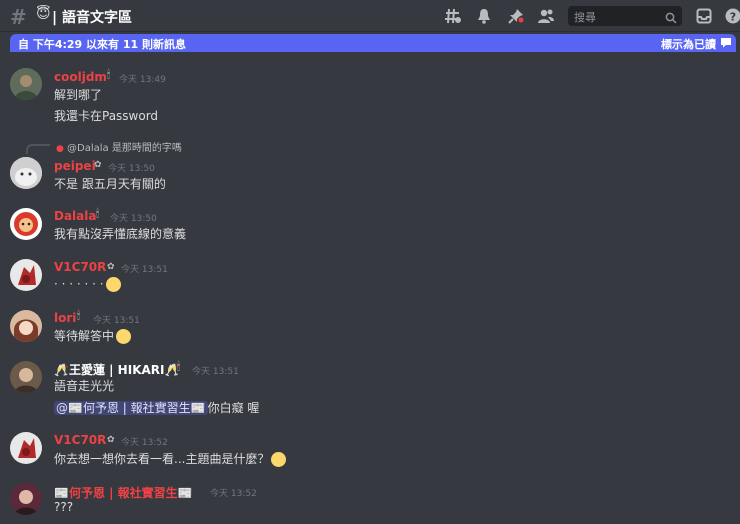 The width and height of the screenshot is (740, 524). I want to click on message-author: lori, so click(65, 318).